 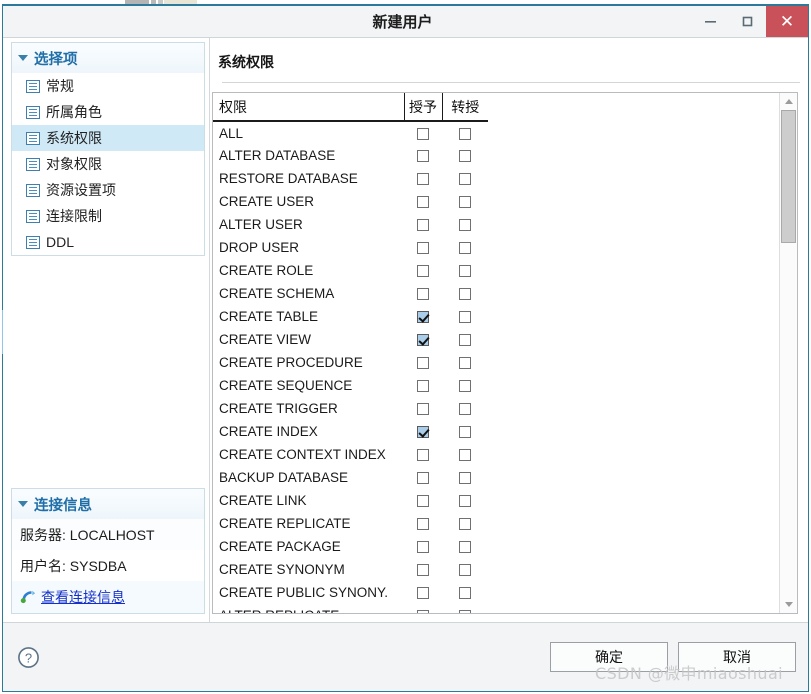 I want to click on table-row: BACKUP DATABASE, so click(x=496, y=477).